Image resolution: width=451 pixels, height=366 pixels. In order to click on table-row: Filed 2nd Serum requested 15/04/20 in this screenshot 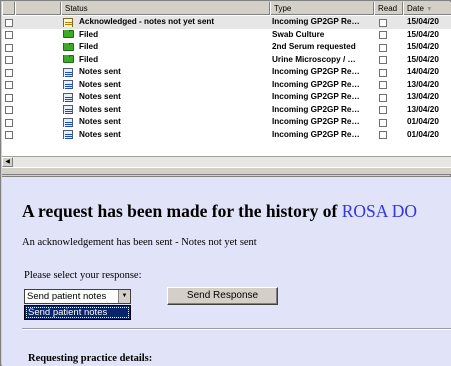, I will do `click(226, 47)`.